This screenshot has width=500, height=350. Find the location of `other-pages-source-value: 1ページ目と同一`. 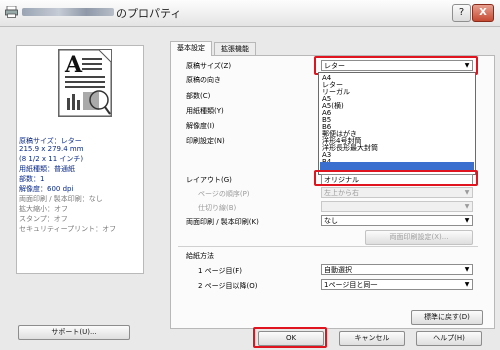

other-pages-source-value: 1ページ目と同一 is located at coordinates (351, 285).